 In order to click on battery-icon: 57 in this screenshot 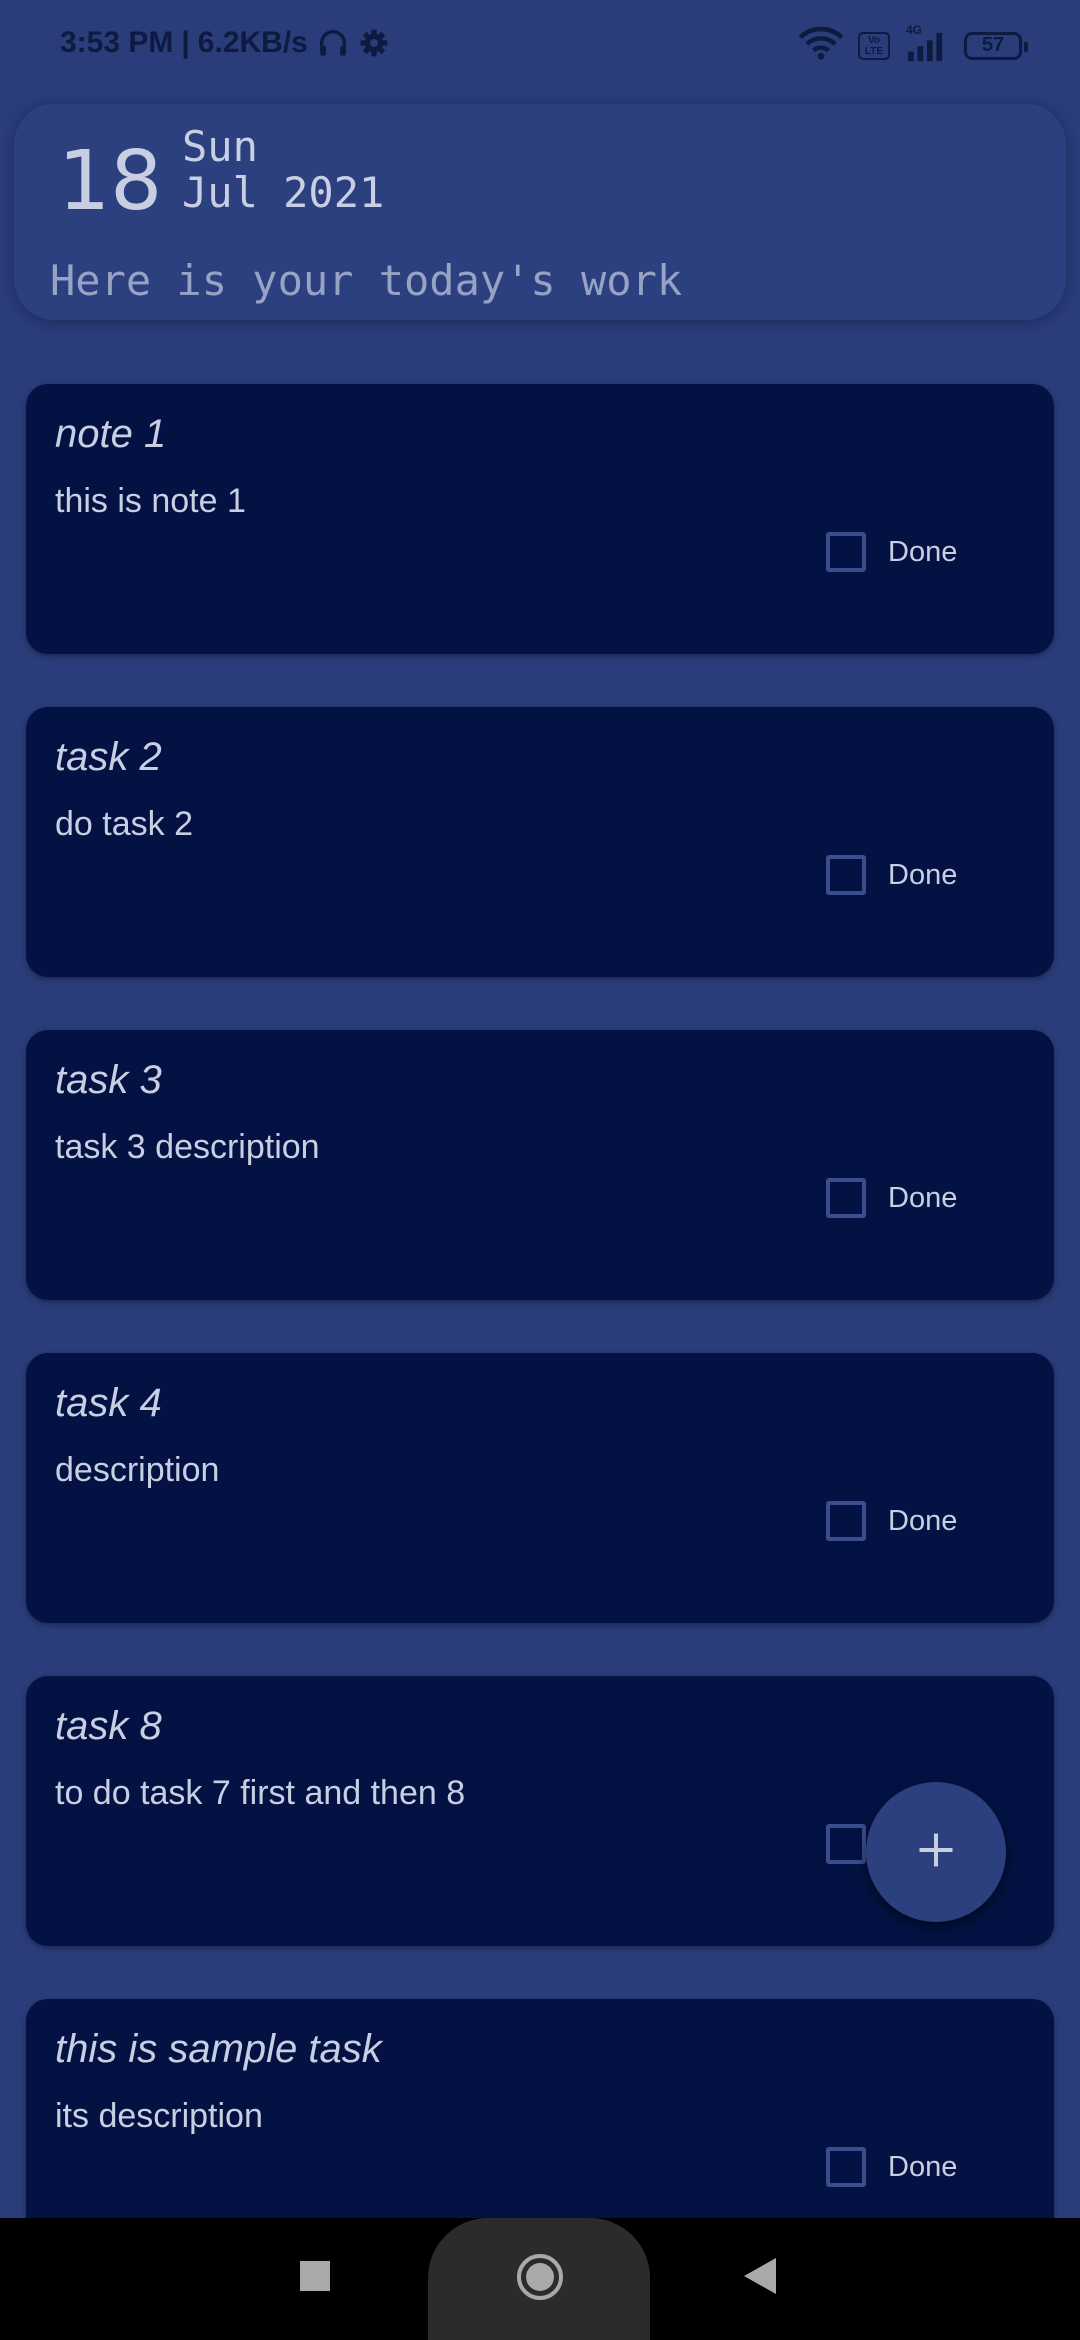, I will do `click(996, 45)`.